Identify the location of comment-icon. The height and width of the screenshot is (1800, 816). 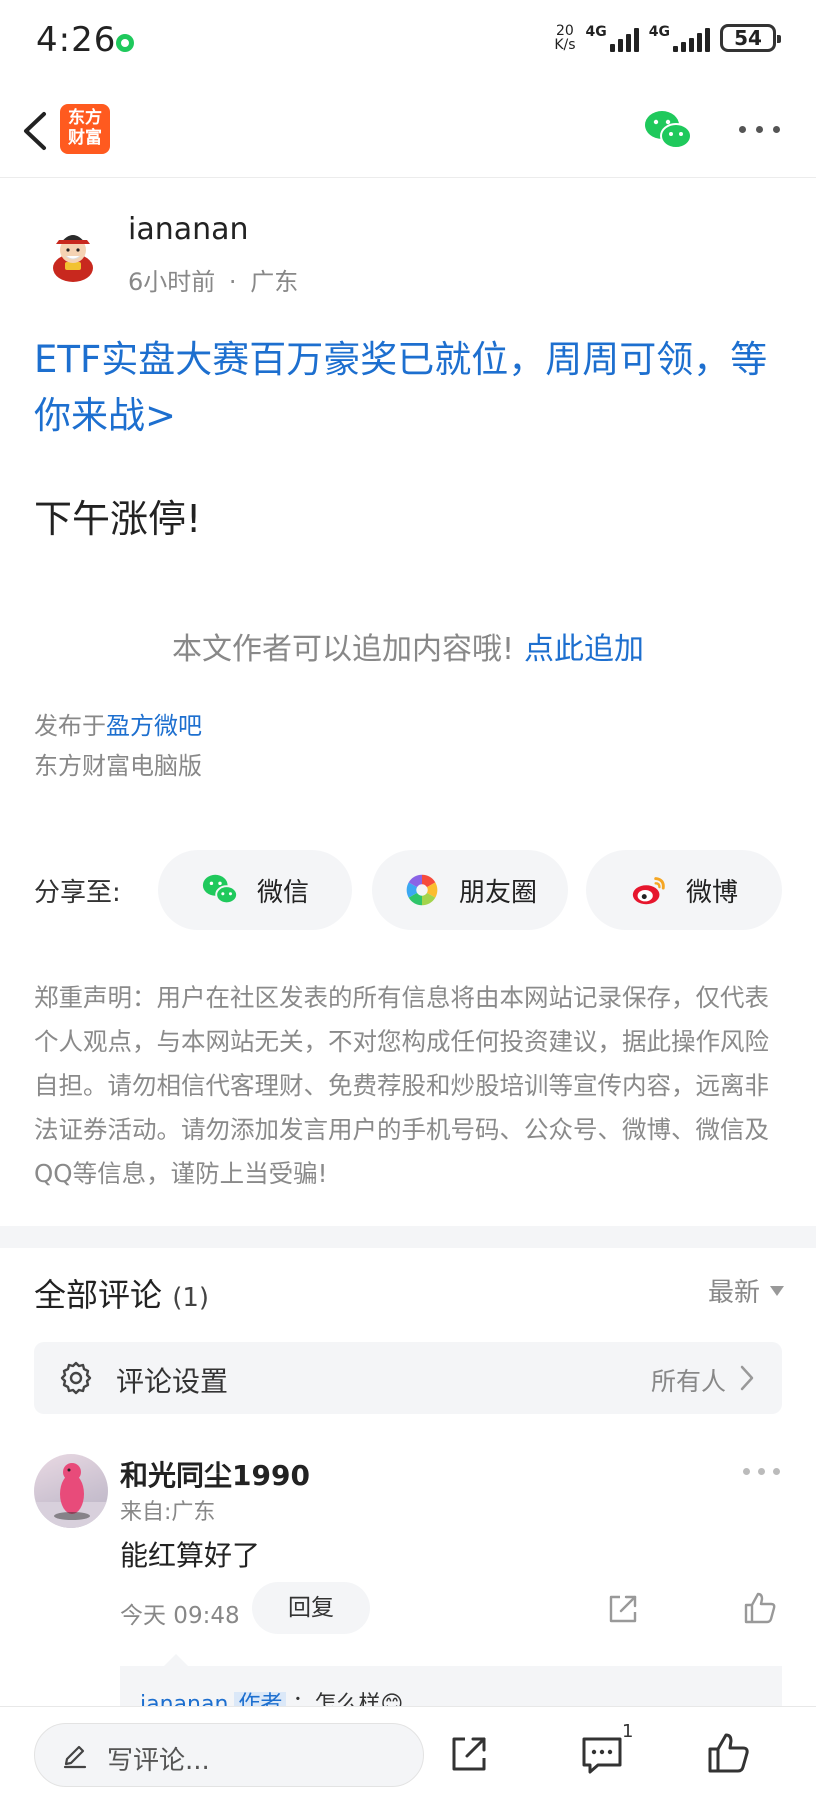
(602, 1754).